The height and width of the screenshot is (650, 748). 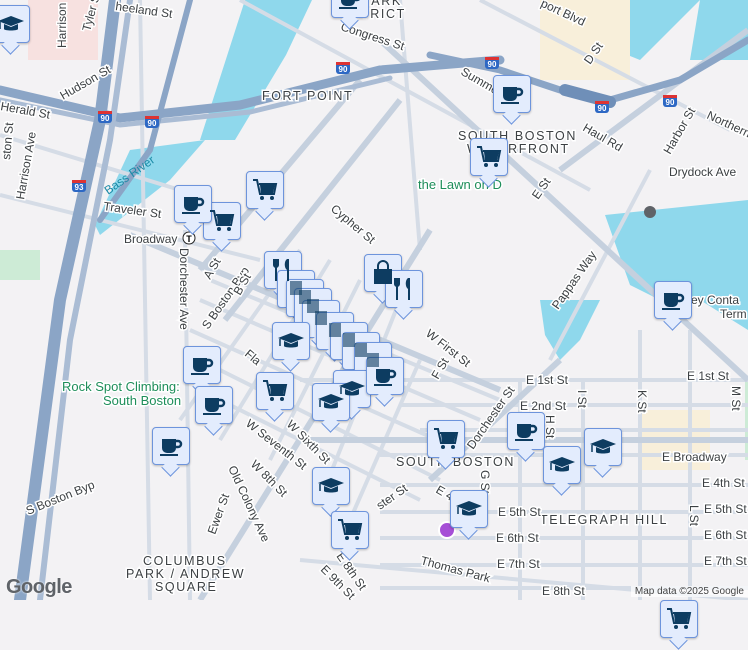 What do you see at coordinates (39, 587) in the screenshot?
I see `google-logo: Google` at bounding box center [39, 587].